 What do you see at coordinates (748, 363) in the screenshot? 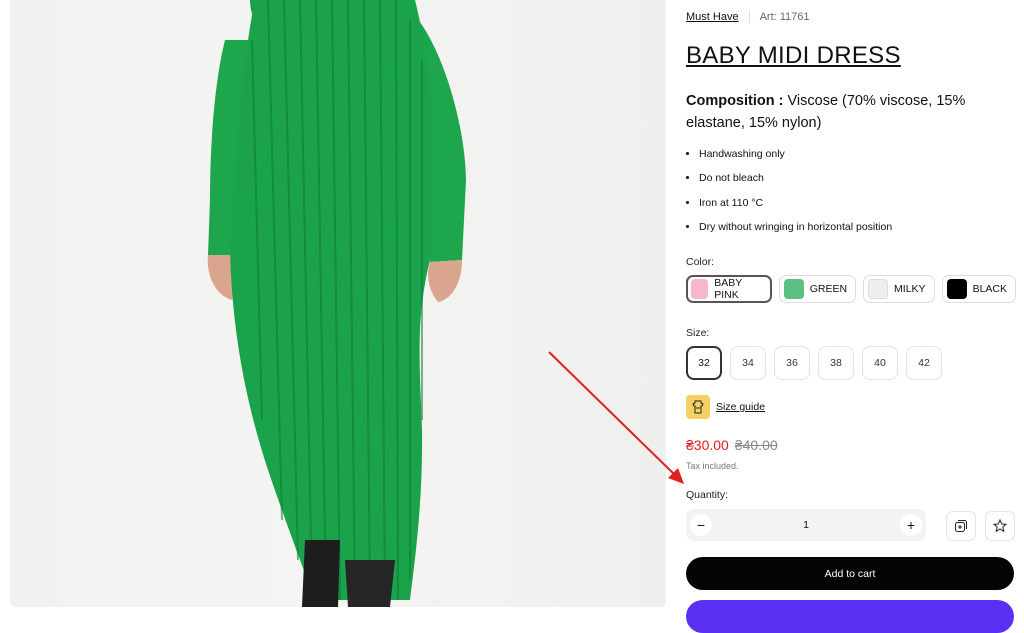
I see `size-option-34: 34` at bounding box center [748, 363].